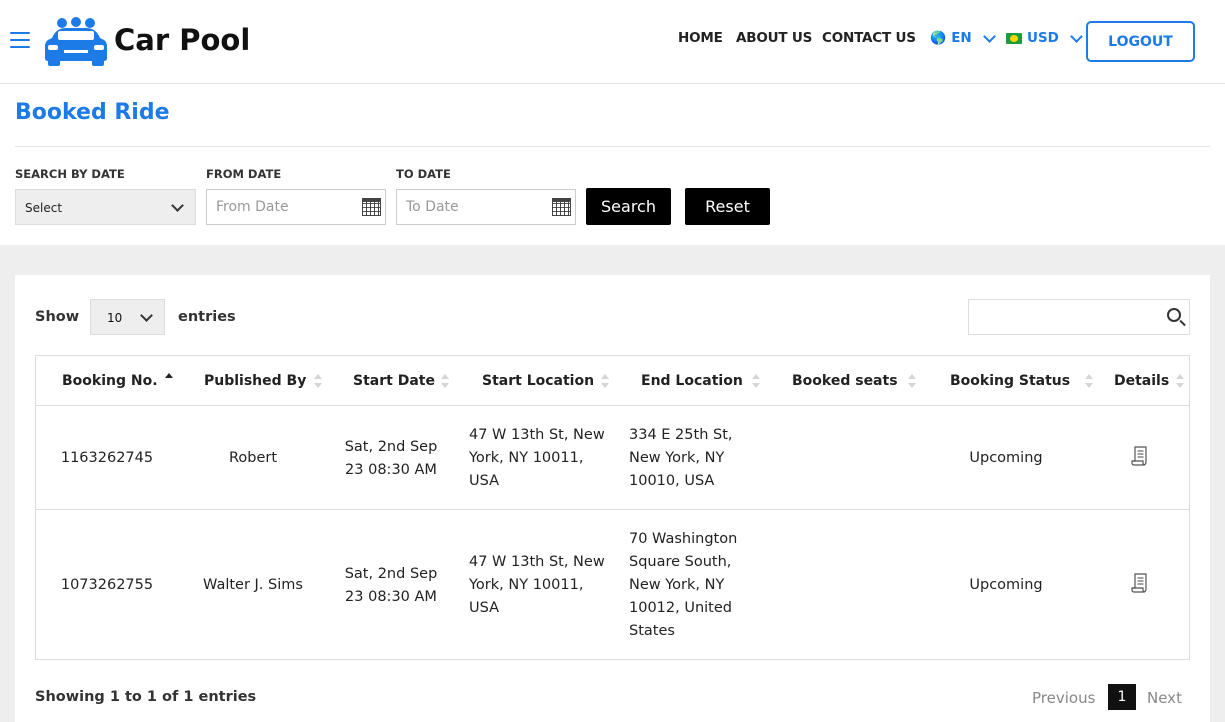 The width and height of the screenshot is (1225, 722). What do you see at coordinates (107, 458) in the screenshot?
I see `booking-number: 1163262745` at bounding box center [107, 458].